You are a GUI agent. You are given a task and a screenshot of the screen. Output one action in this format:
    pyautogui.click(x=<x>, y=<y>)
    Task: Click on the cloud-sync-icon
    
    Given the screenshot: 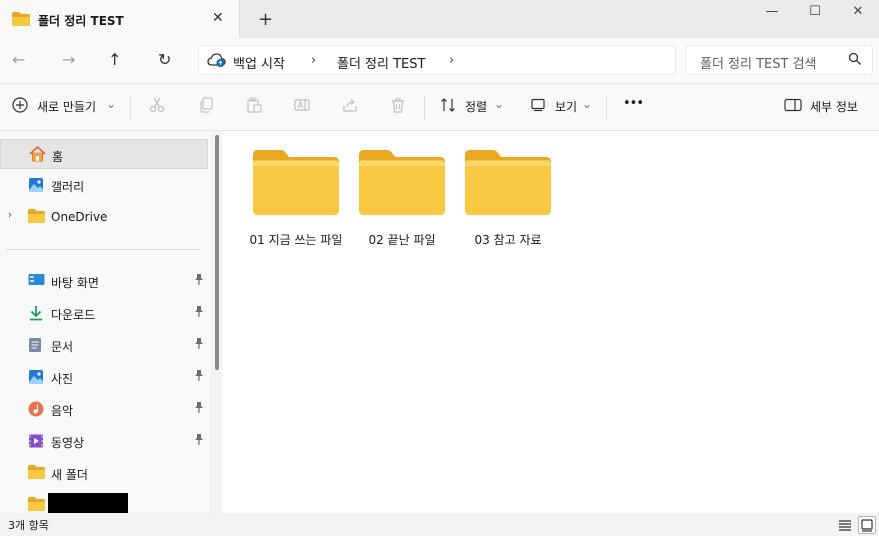 What is the action you would take?
    pyautogui.click(x=217, y=61)
    